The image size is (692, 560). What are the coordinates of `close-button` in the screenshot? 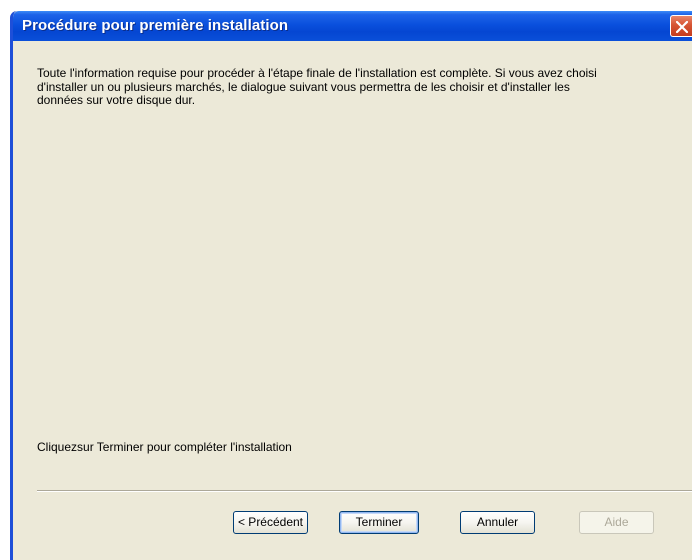 It's located at (681, 26).